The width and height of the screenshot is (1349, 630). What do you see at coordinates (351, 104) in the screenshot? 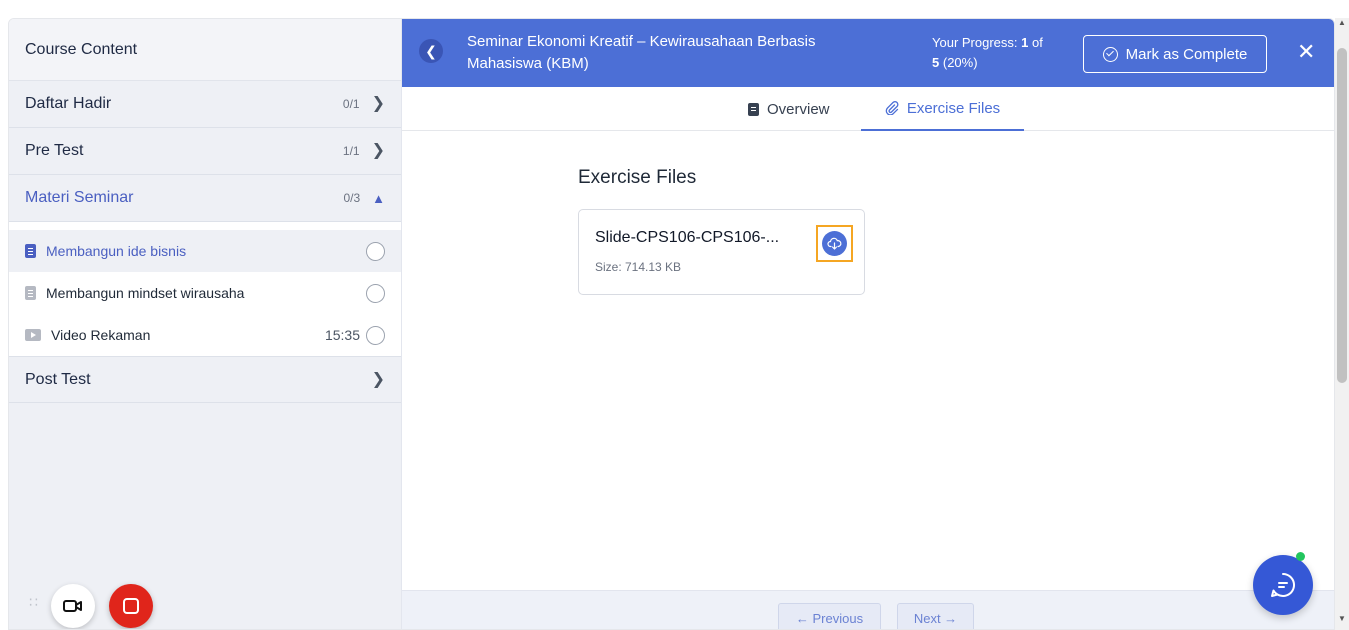
I see `section-count: 0/1` at bounding box center [351, 104].